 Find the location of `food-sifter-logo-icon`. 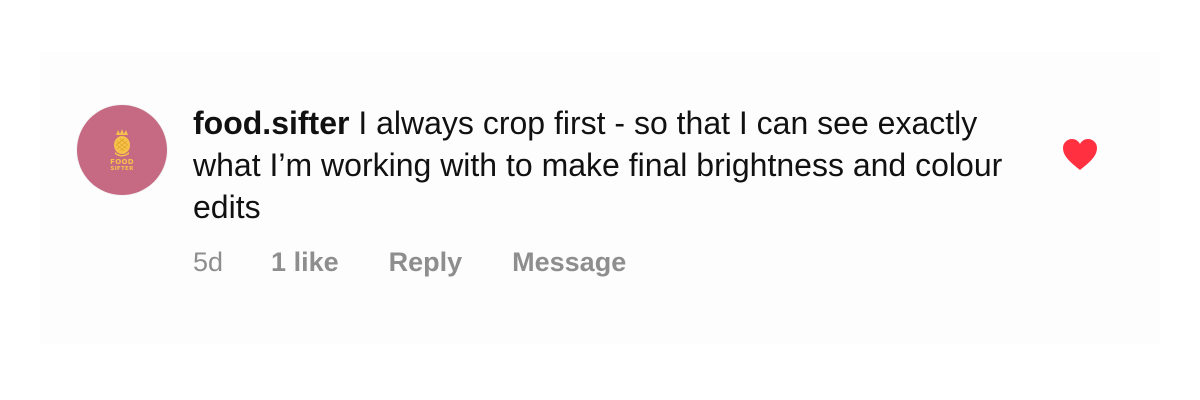

food-sifter-logo-icon is located at coordinates (122, 142).